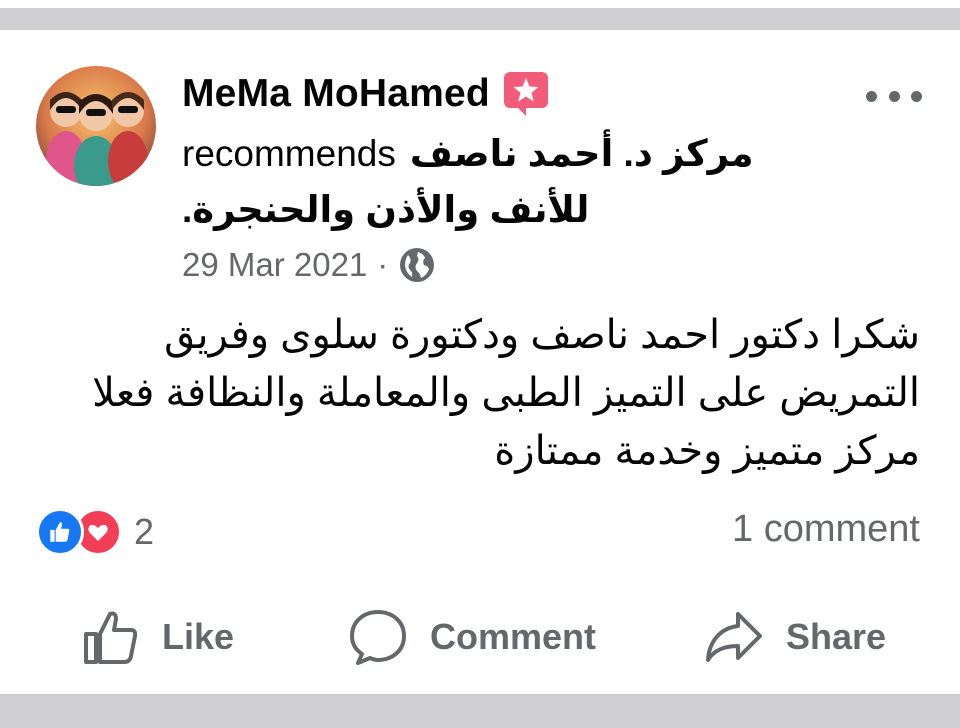  I want to click on share-label: Share, so click(836, 636).